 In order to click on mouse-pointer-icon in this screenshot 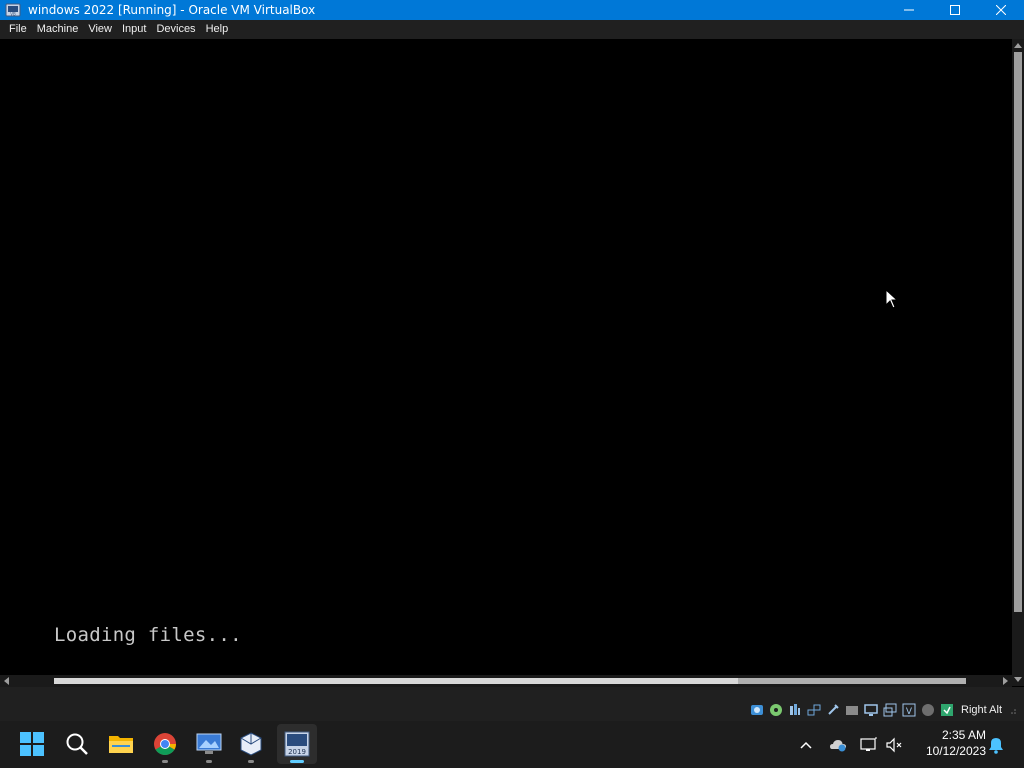, I will do `click(892, 299)`.